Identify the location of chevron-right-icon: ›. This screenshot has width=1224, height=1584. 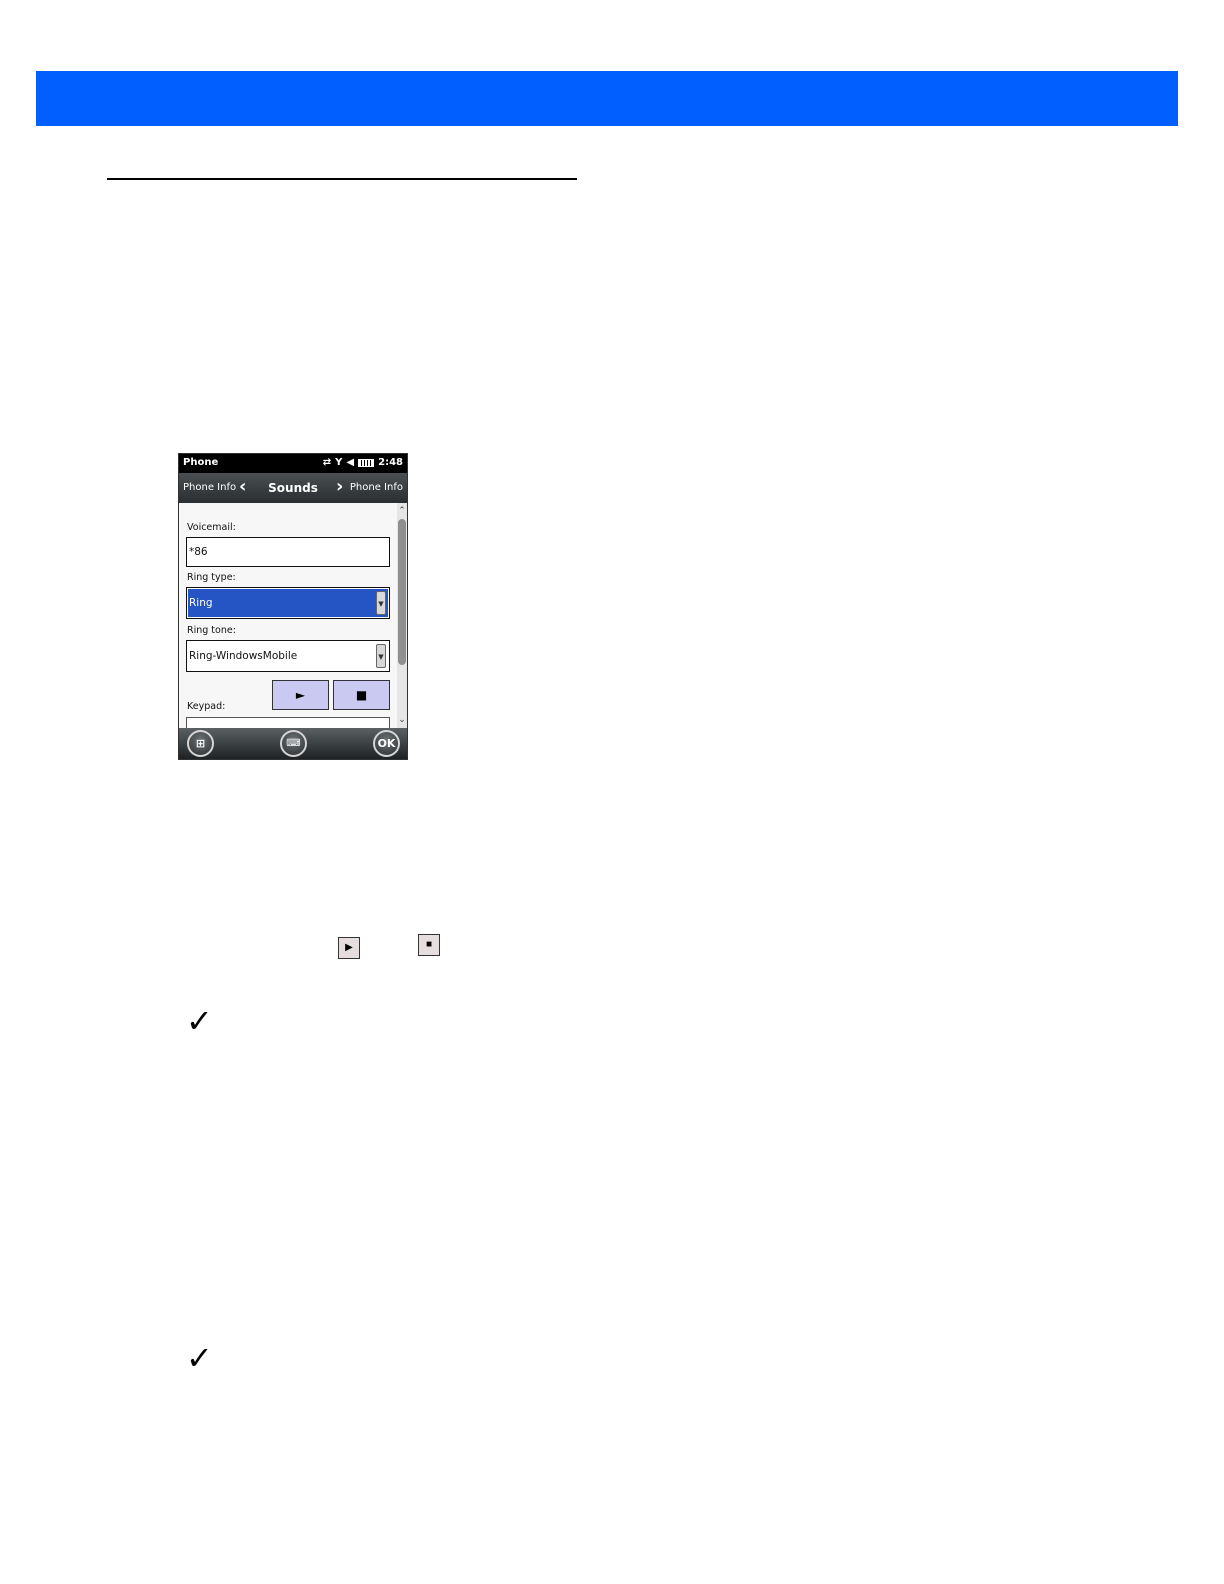
(339, 487).